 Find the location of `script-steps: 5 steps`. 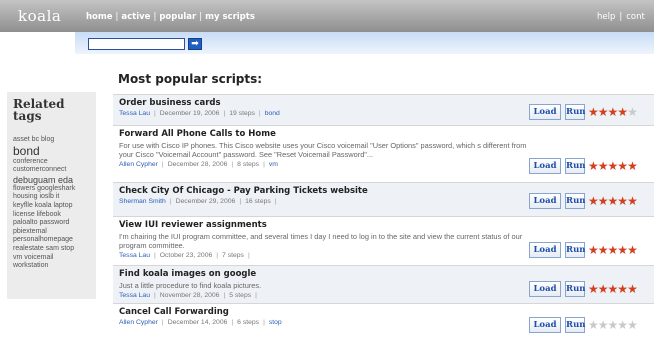

script-steps: 5 steps is located at coordinates (240, 295).